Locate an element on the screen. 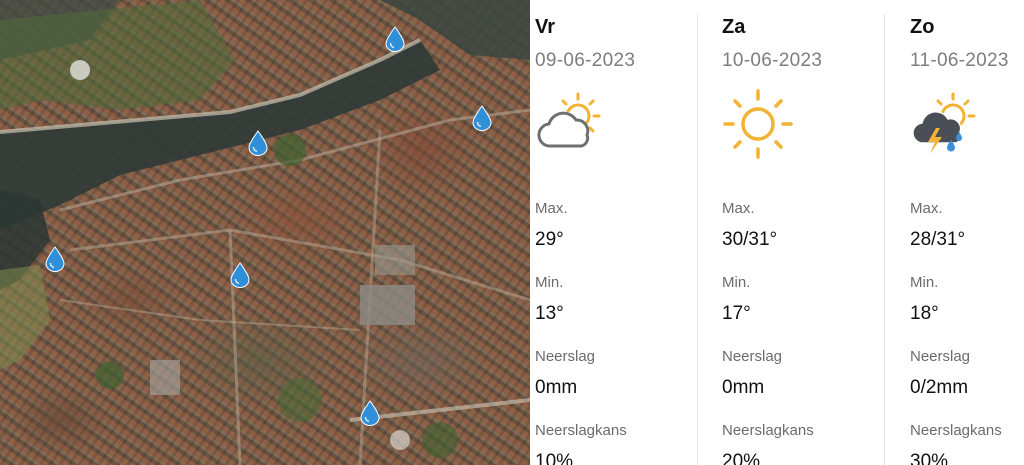 The image size is (1024, 465). day-date: 11-06-2023 is located at coordinates (959, 60).